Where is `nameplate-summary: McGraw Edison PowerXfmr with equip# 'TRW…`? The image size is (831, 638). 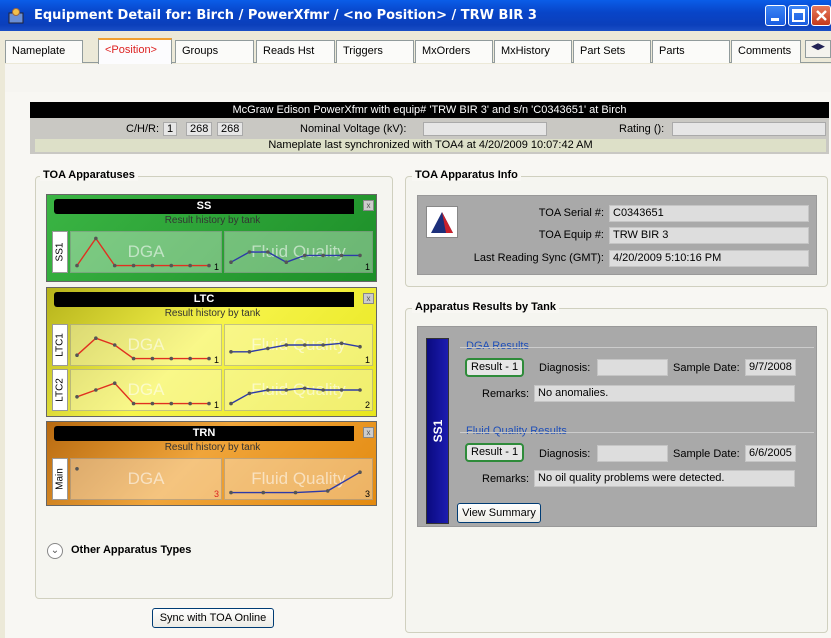
nameplate-summary: McGraw Edison PowerXfmr with equip# 'TRW… is located at coordinates (429, 128).